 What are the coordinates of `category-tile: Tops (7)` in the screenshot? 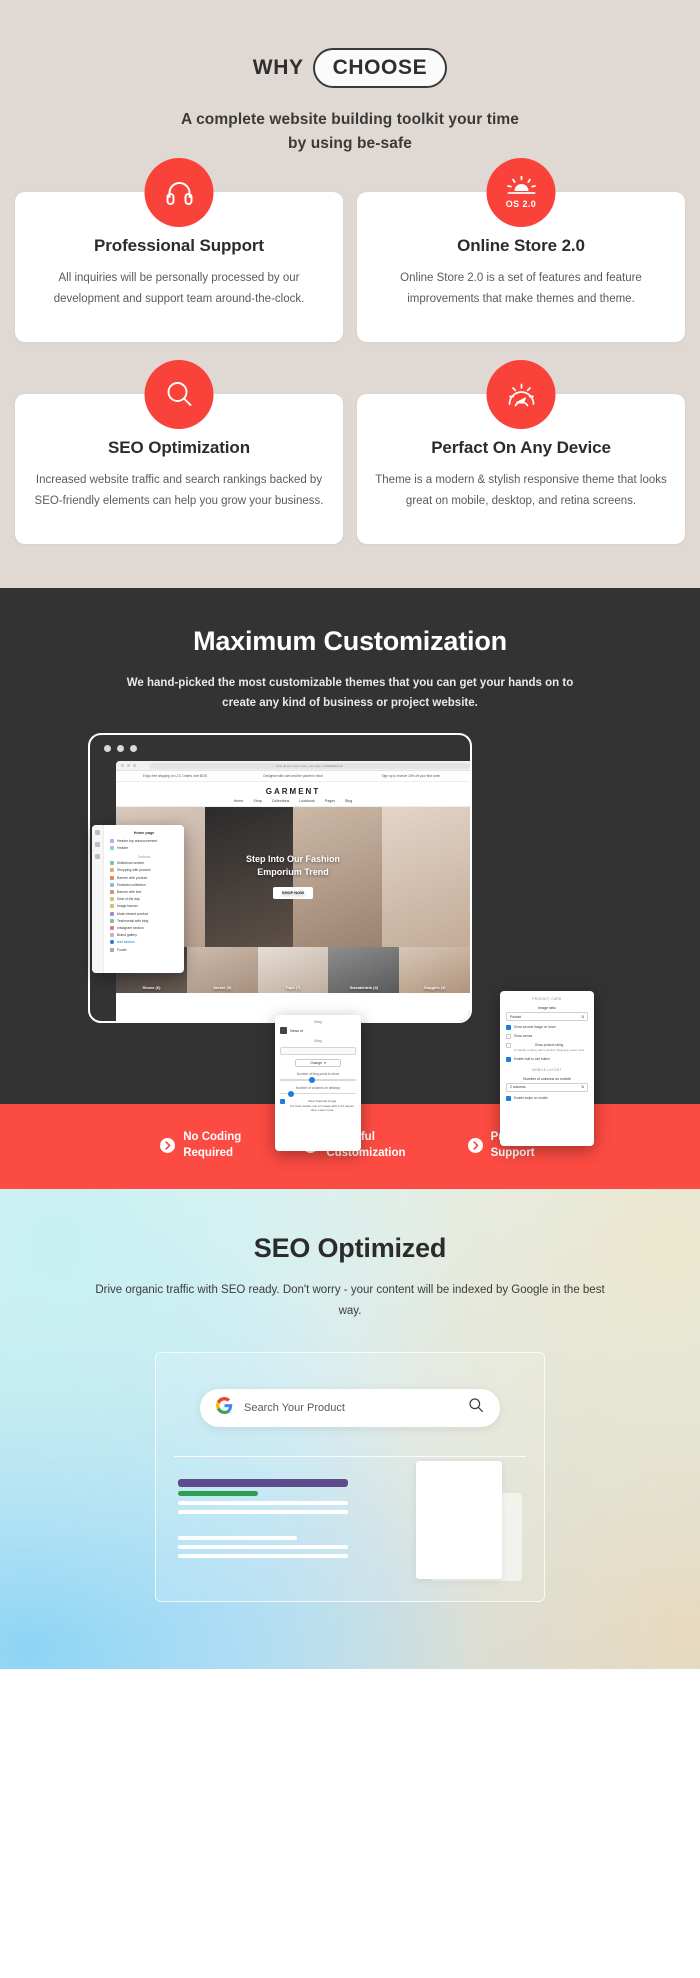 It's located at (293, 970).